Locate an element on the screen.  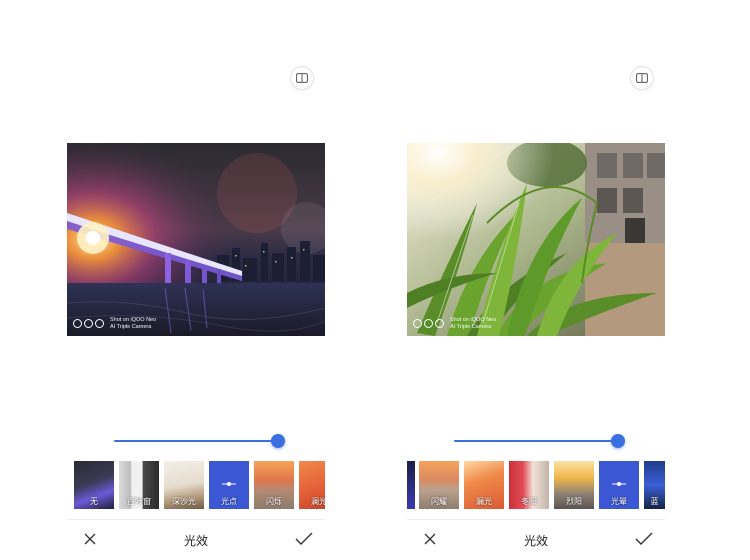
filter-label: 蓝 is located at coordinates (654, 501).